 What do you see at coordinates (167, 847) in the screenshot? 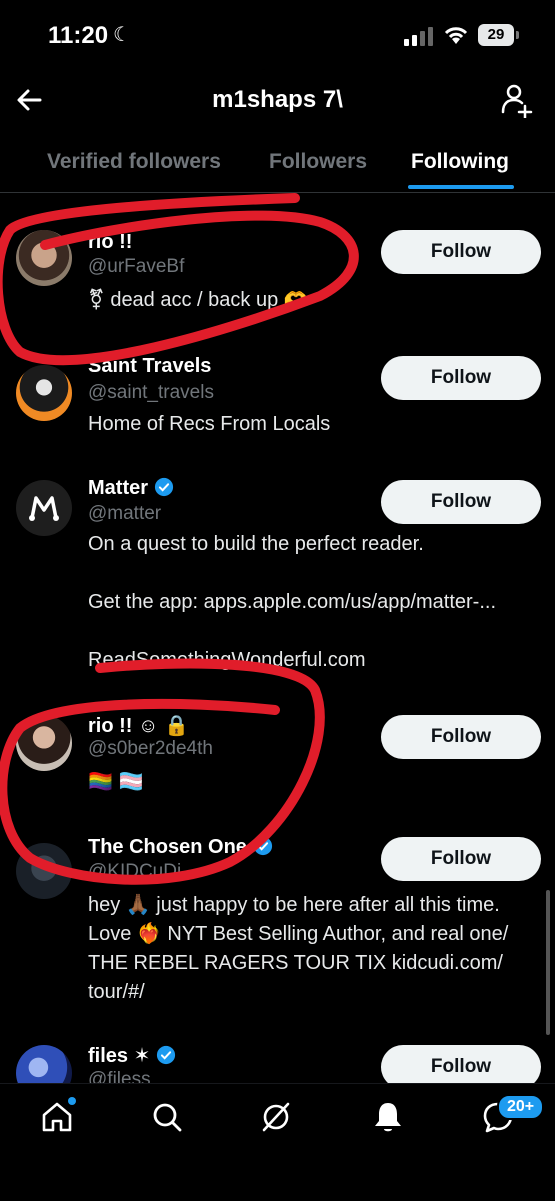
I see `account-name-text: The Chosen One` at bounding box center [167, 847].